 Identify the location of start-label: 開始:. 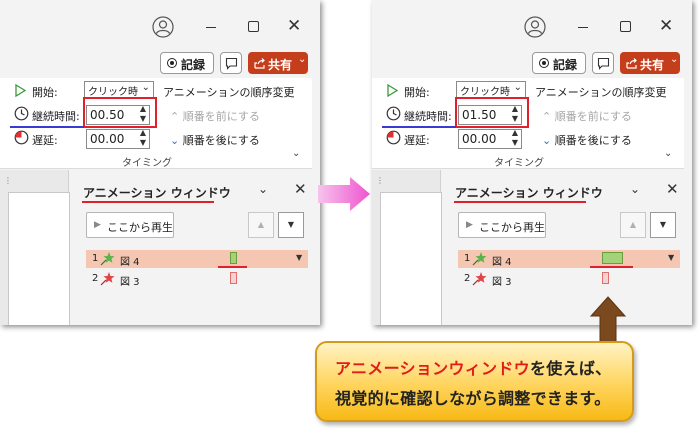
(417, 92).